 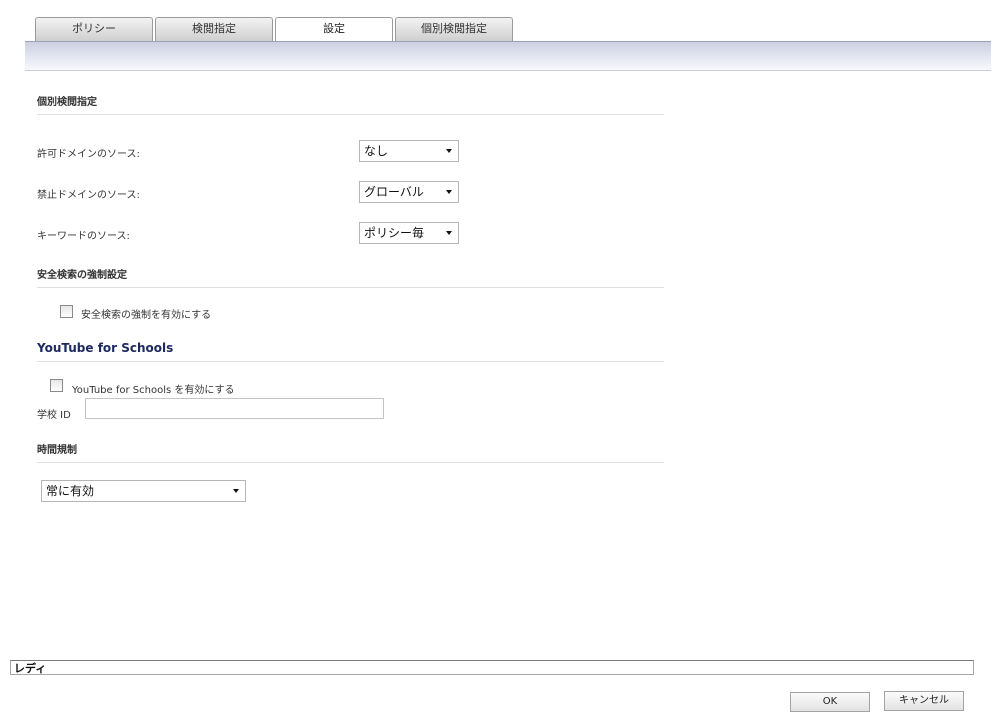 What do you see at coordinates (88, 154) in the screenshot?
I see `allowed-domain-source-label: 許可ドメインのソース:` at bounding box center [88, 154].